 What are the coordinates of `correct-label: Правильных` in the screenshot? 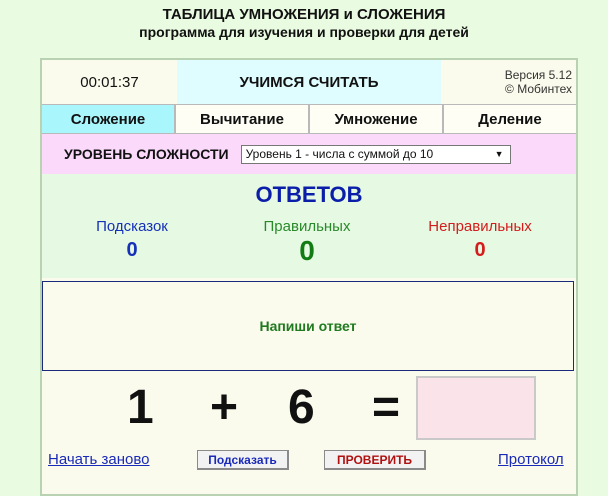 It's located at (307, 226).